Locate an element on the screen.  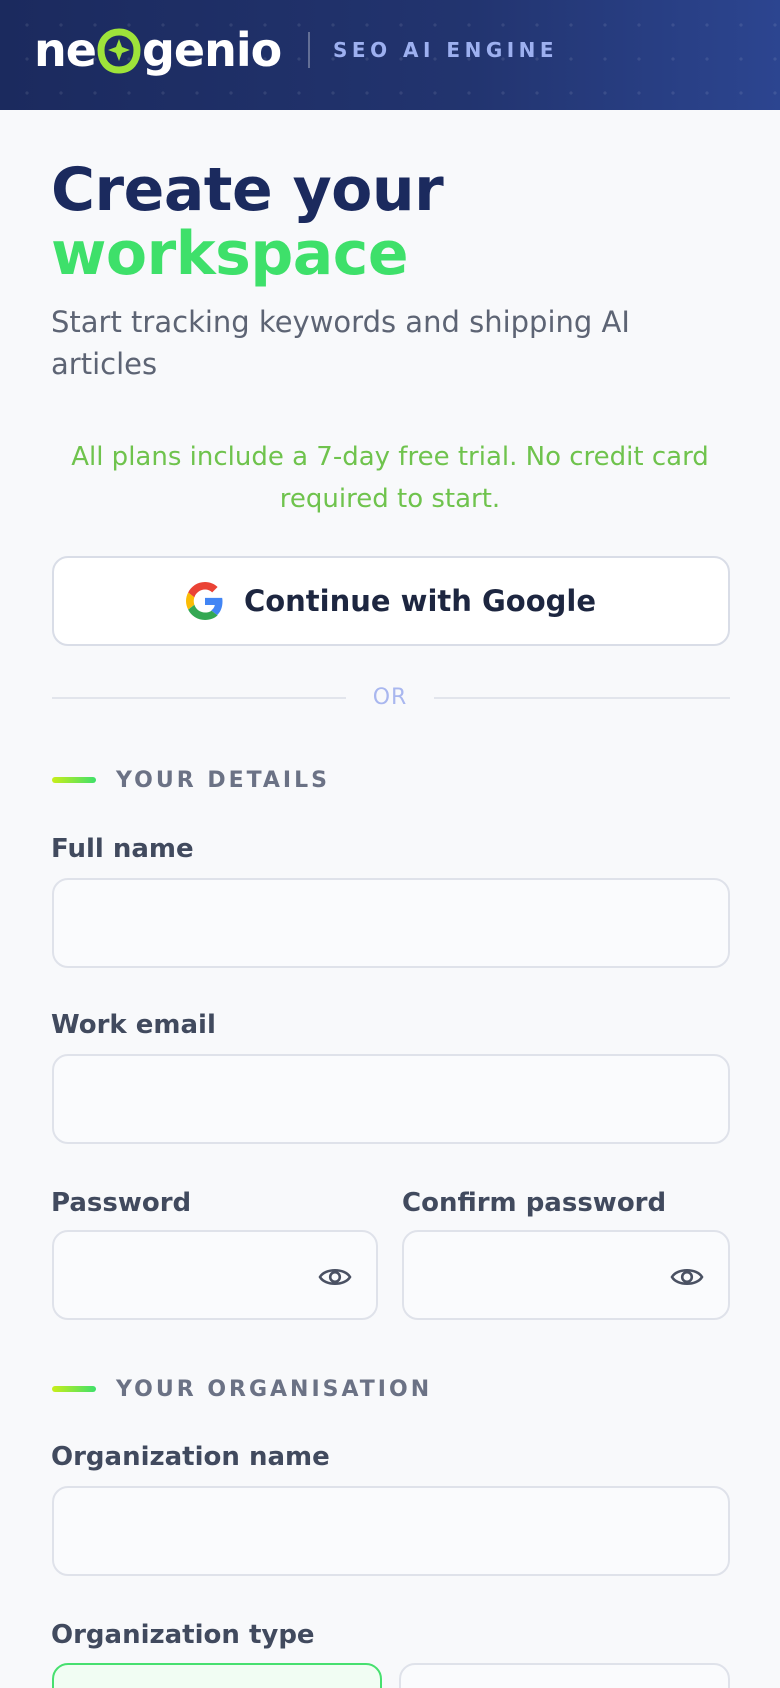
google-icon is located at coordinates (204, 601).